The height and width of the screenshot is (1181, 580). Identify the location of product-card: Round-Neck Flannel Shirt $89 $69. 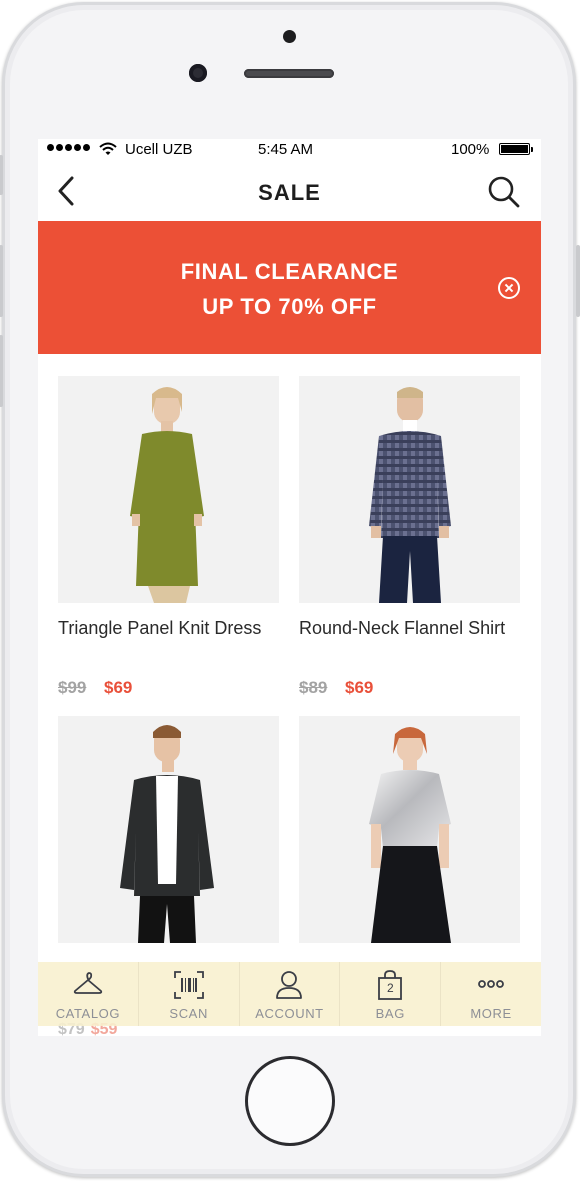
(409, 541).